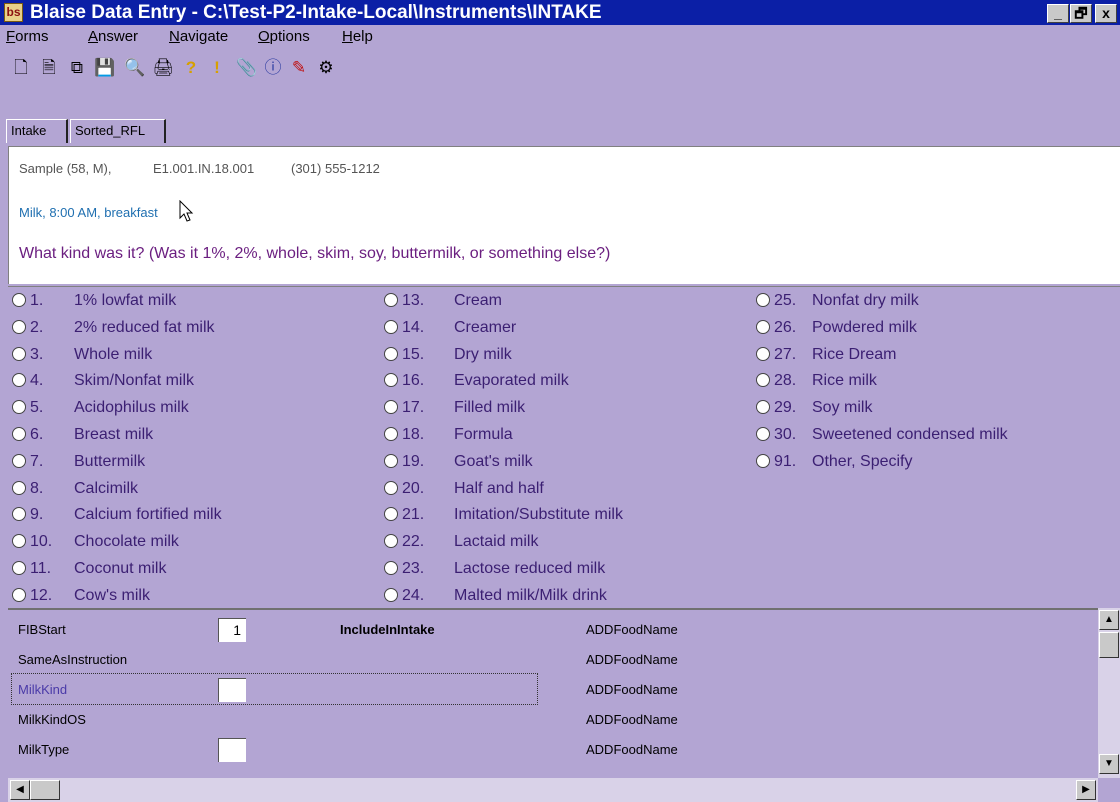 This screenshot has width=1120, height=802. Describe the element at coordinates (49, 68) in the screenshot. I see `open-icon: 🗎` at that location.